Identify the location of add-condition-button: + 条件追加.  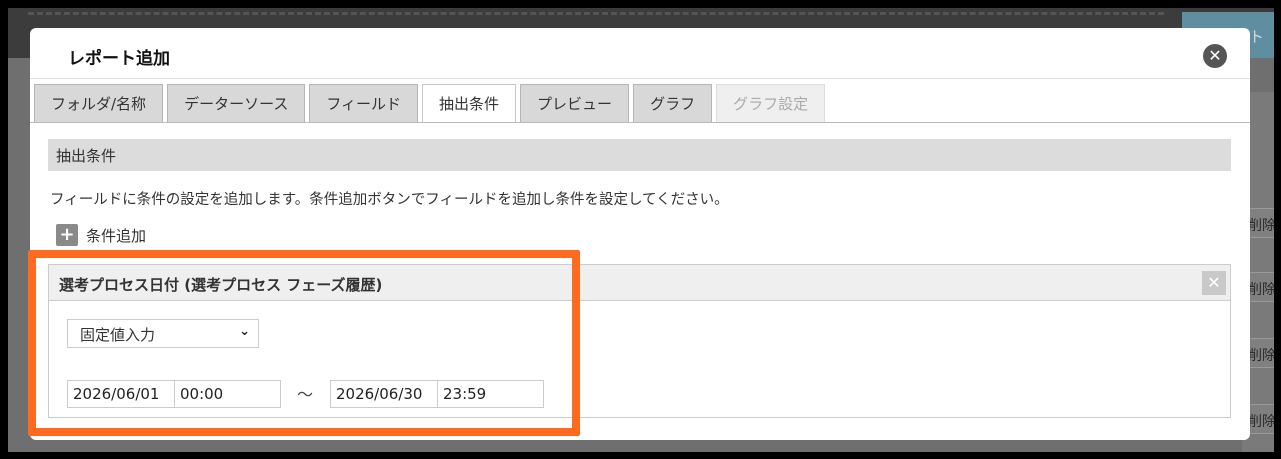
(101, 235).